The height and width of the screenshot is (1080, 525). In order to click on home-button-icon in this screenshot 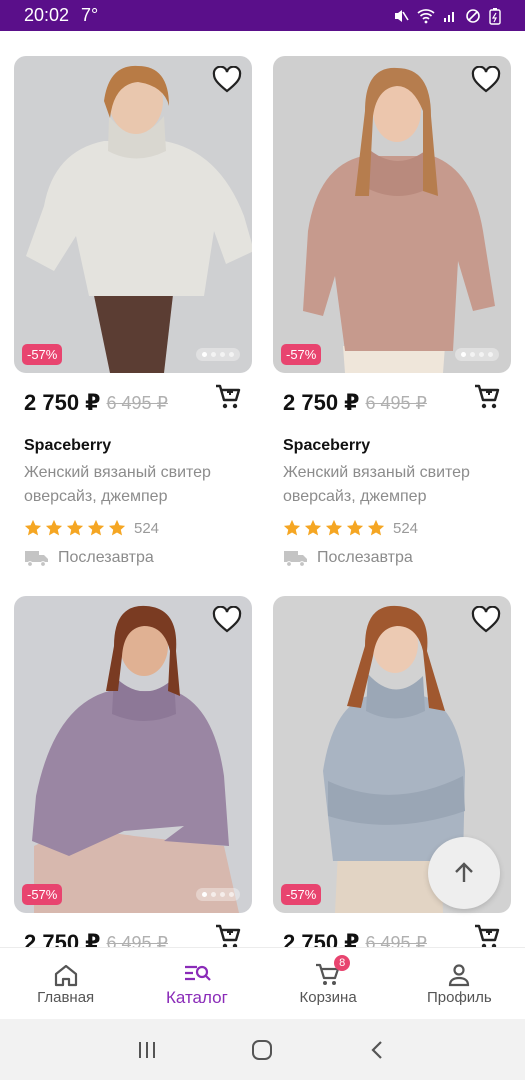, I will do `click(262, 1050)`.